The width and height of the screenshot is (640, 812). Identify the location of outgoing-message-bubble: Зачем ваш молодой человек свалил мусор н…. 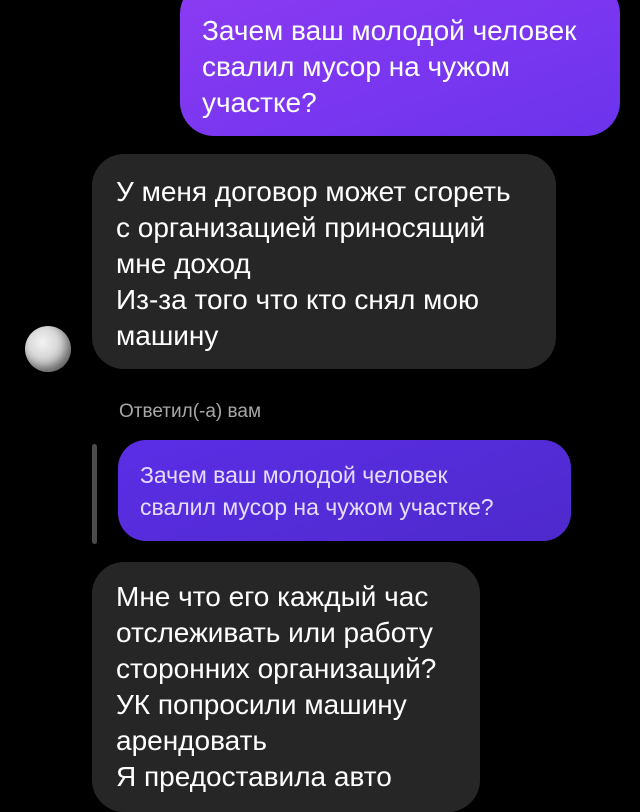
(400, 68).